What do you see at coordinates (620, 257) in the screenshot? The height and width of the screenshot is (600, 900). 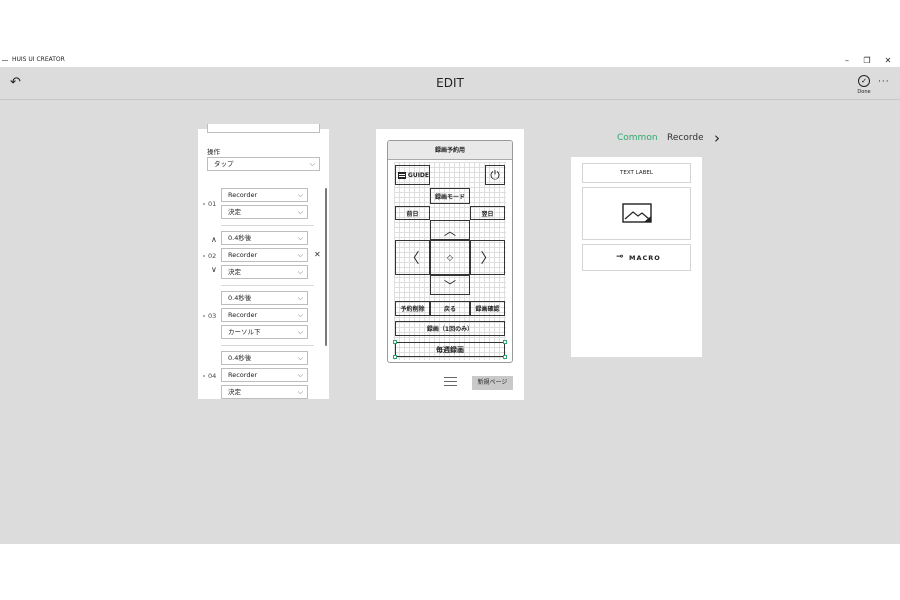 I see `macro-icon: ⊸` at bounding box center [620, 257].